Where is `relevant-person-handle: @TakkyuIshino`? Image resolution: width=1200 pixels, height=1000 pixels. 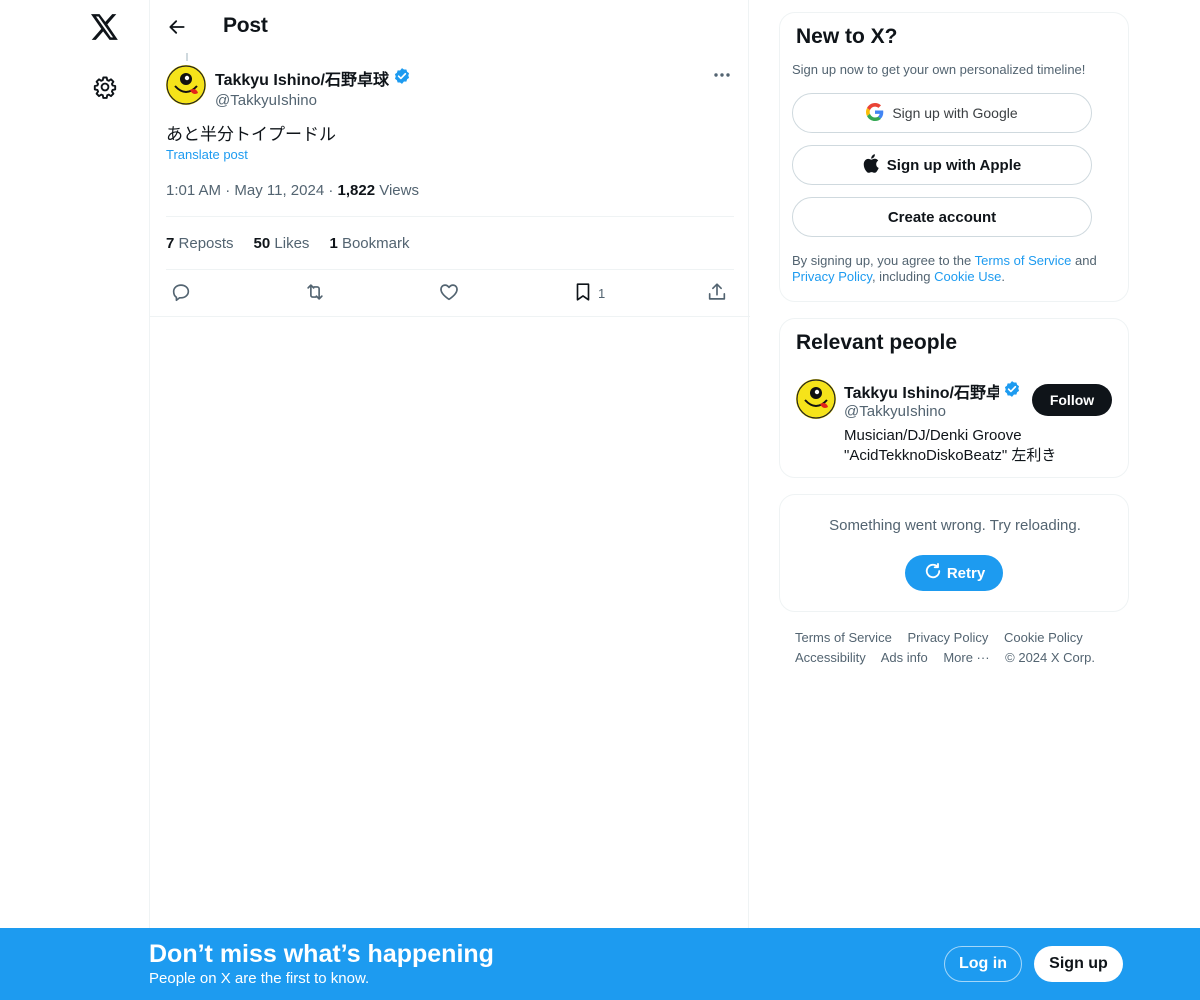 relevant-person-handle: @TakkyuIshino is located at coordinates (895, 411).